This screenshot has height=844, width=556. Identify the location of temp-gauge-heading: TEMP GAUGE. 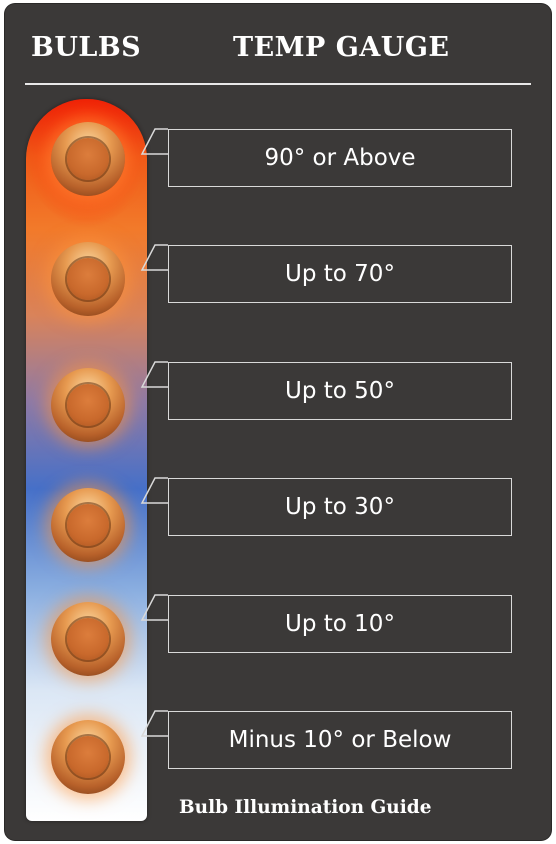
(341, 47).